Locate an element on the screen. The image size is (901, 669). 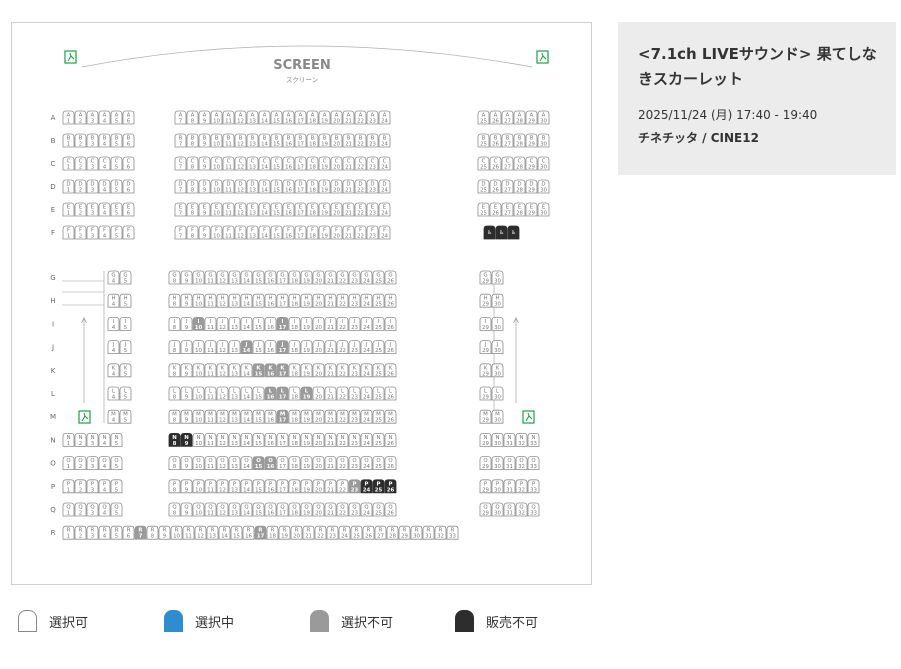
seat-G19: G19 is located at coordinates (306, 277).